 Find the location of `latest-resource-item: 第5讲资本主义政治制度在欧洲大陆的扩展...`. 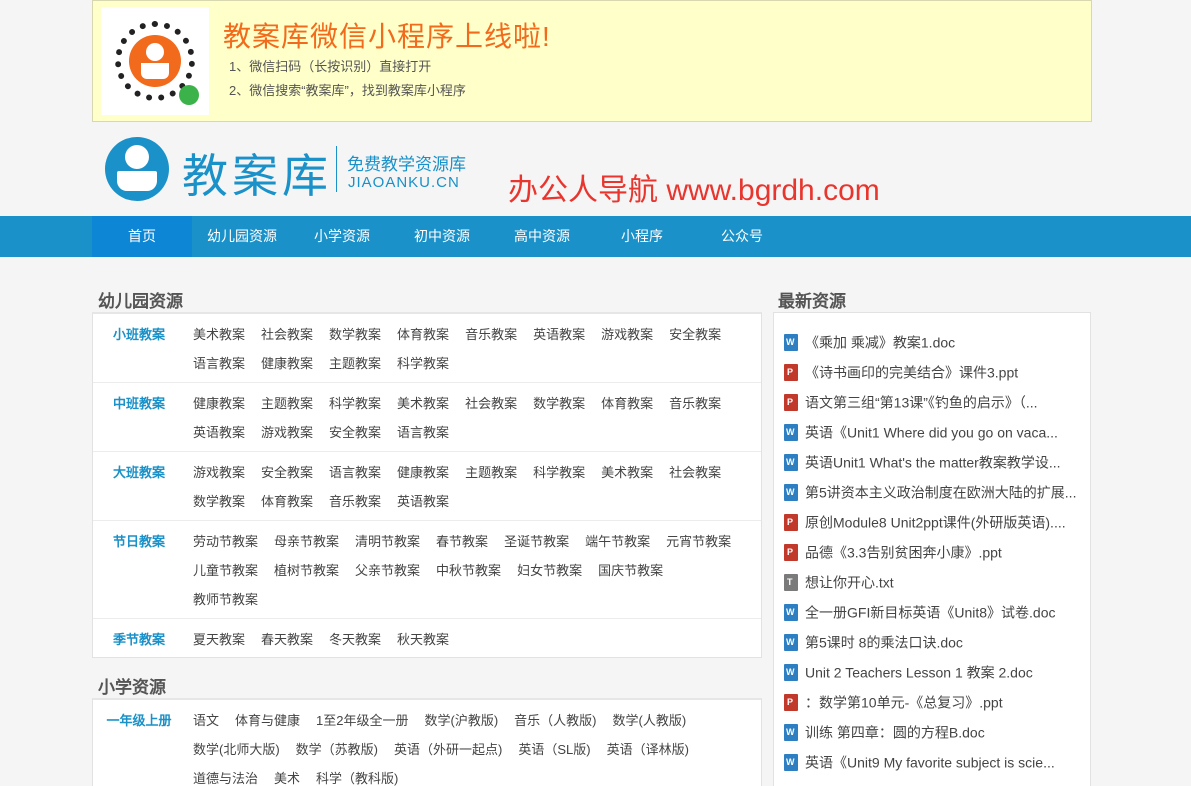

latest-resource-item: 第5讲资本主义政治制度在欧洲大陆的扩展... is located at coordinates (934, 491).